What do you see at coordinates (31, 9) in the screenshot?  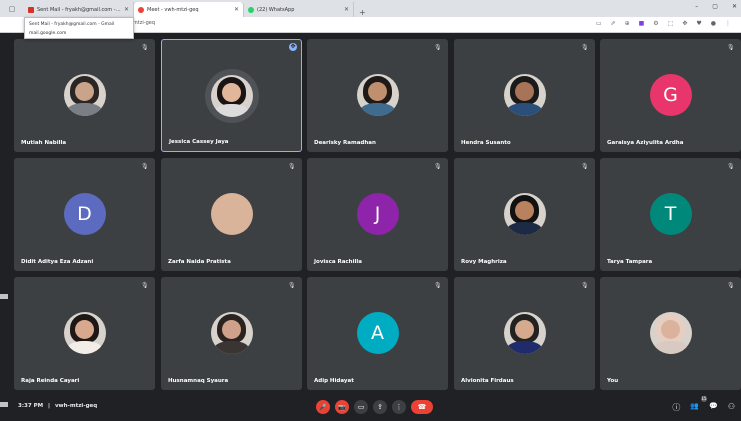 I see `gmail-icon` at bounding box center [31, 9].